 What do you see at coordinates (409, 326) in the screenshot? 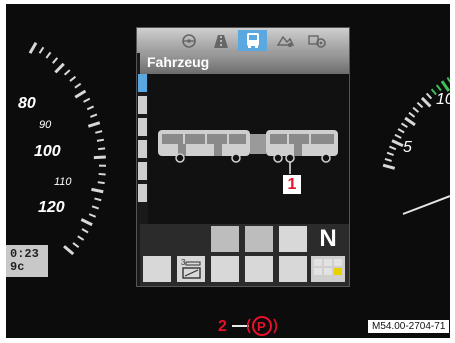
I see `figure-reference-code: M54.00-2704-71` at bounding box center [409, 326].